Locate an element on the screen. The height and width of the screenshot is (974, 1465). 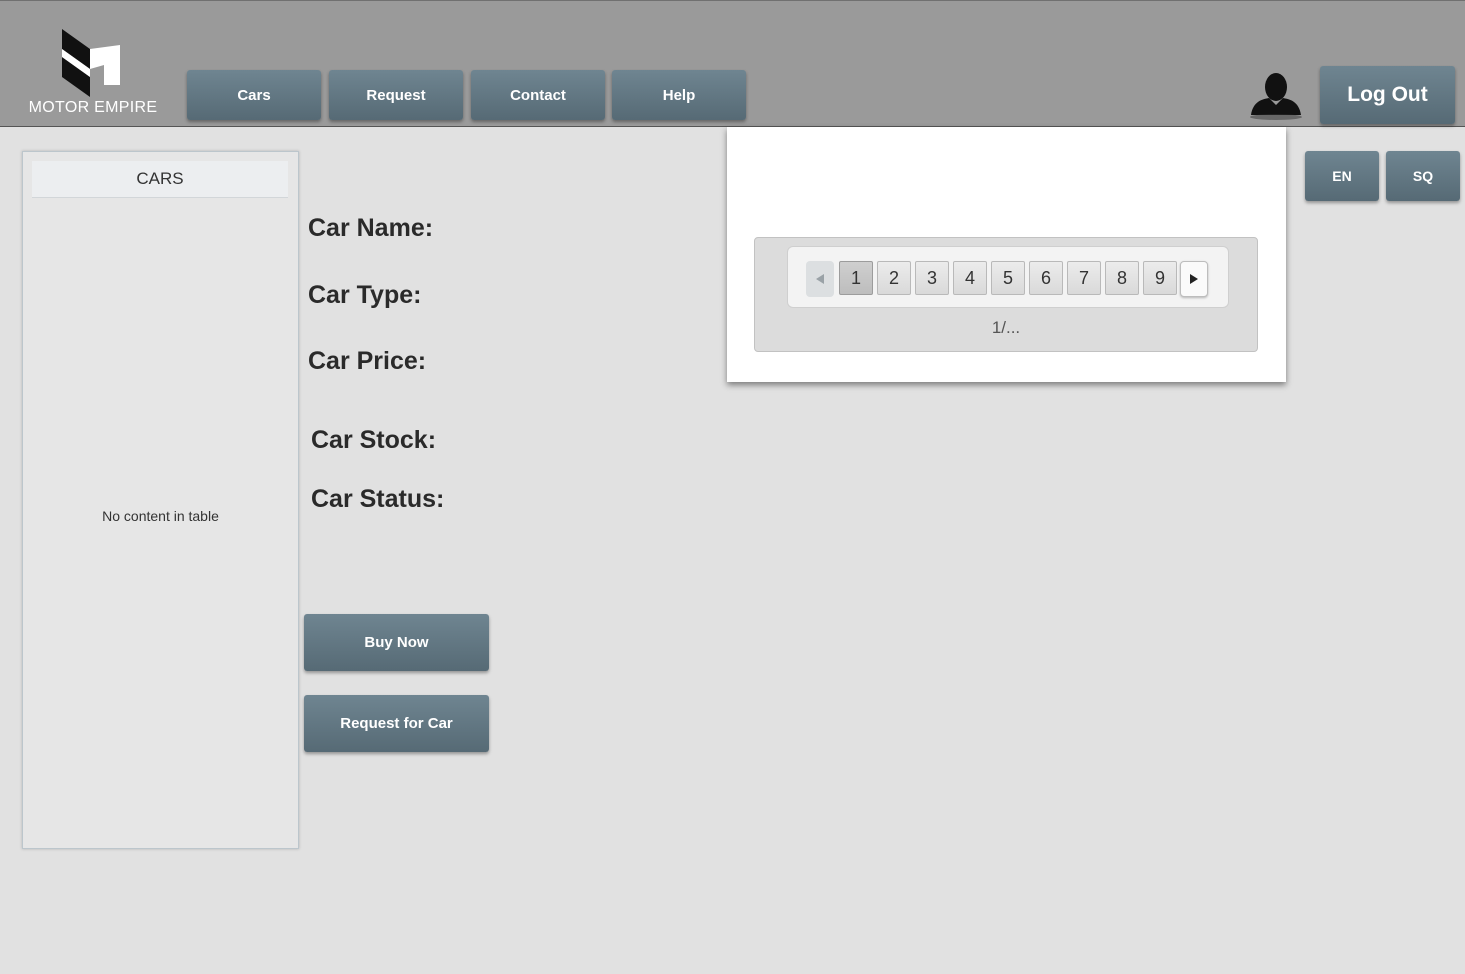
language-sq-button: SQ is located at coordinates (1423, 176).